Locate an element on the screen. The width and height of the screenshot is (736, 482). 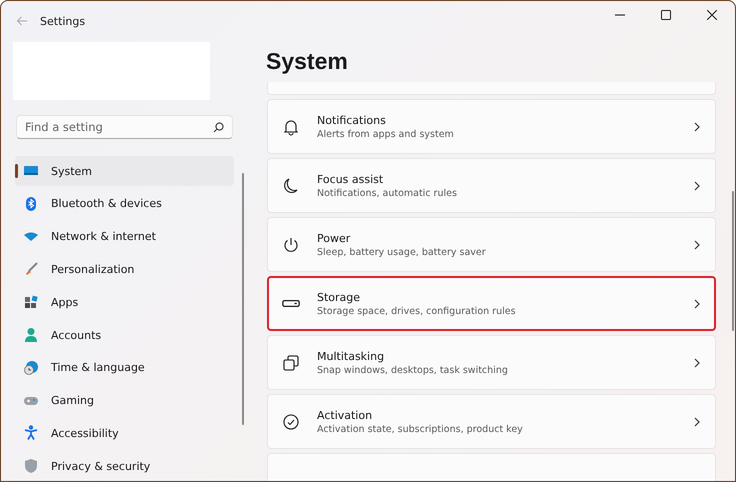
sidebar-item: Personalization is located at coordinates (124, 269).